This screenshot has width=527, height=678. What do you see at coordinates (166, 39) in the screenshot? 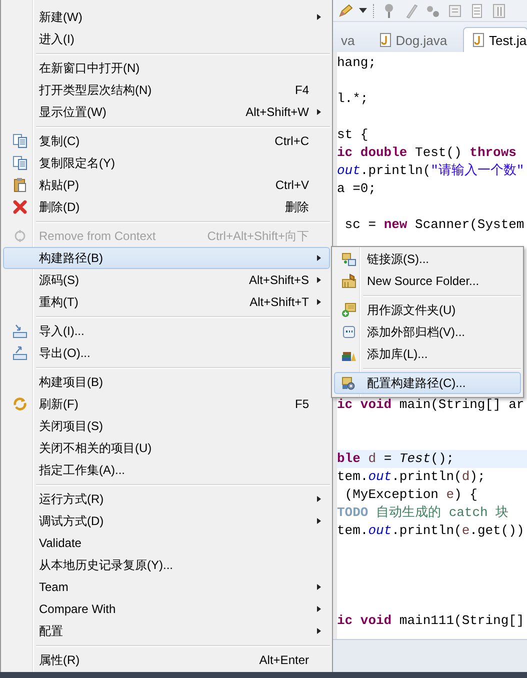
I see `menu-item: 进入(I)` at bounding box center [166, 39].